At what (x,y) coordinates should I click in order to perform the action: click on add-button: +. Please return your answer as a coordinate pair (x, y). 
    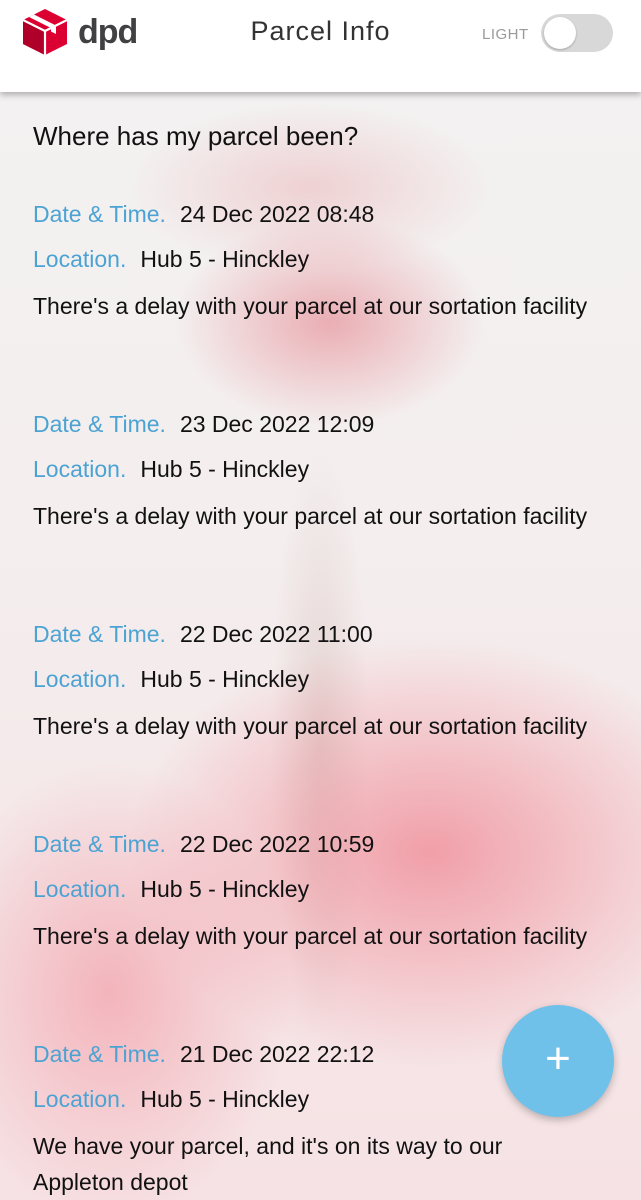
    Looking at the image, I should click on (558, 1061).